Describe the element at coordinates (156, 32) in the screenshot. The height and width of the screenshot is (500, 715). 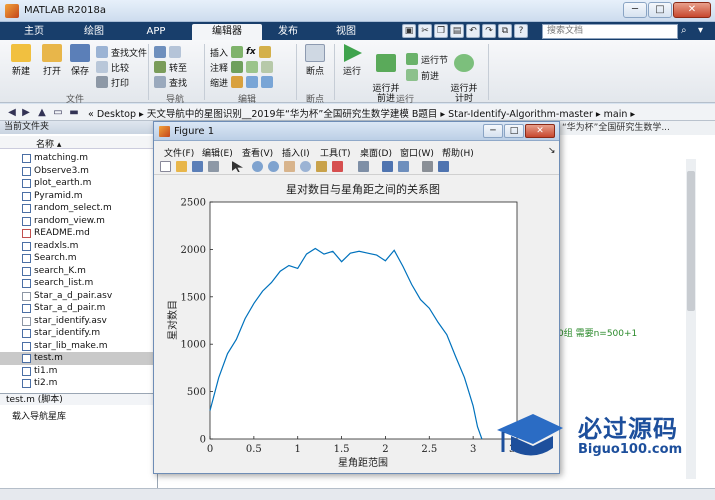
I see `tab-apps: APP` at that location.